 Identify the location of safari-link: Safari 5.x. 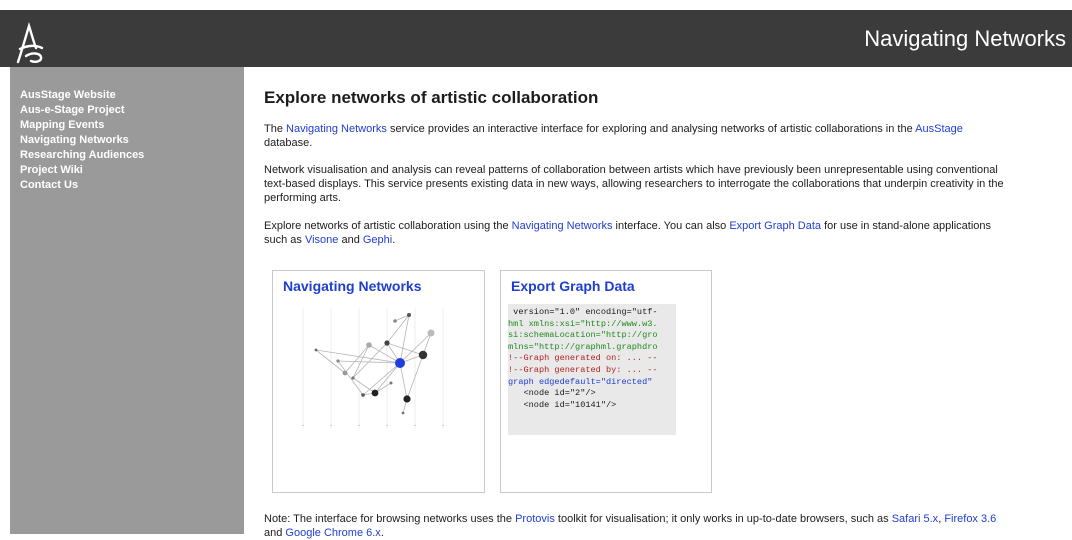
(915, 519).